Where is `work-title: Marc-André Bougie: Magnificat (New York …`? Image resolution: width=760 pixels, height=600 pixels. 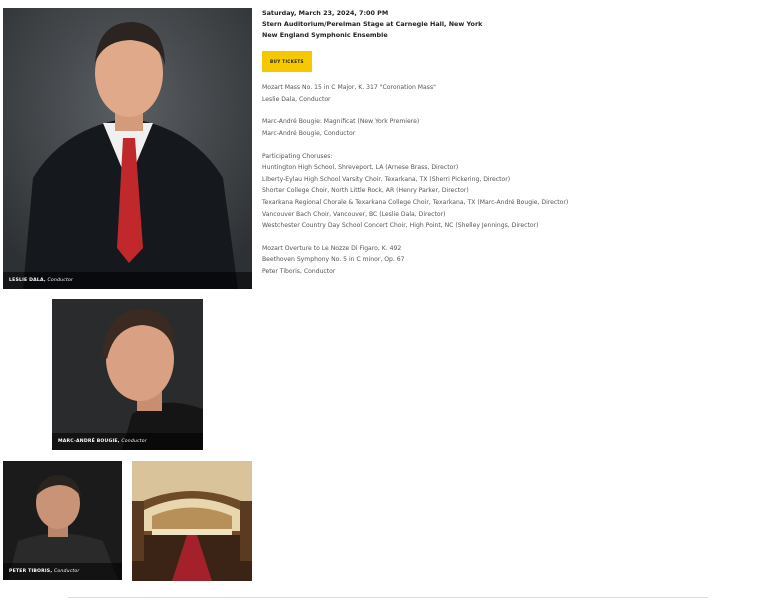
work-title: Marc-André Bougie: Magnificat (New York … is located at coordinates (341, 122).